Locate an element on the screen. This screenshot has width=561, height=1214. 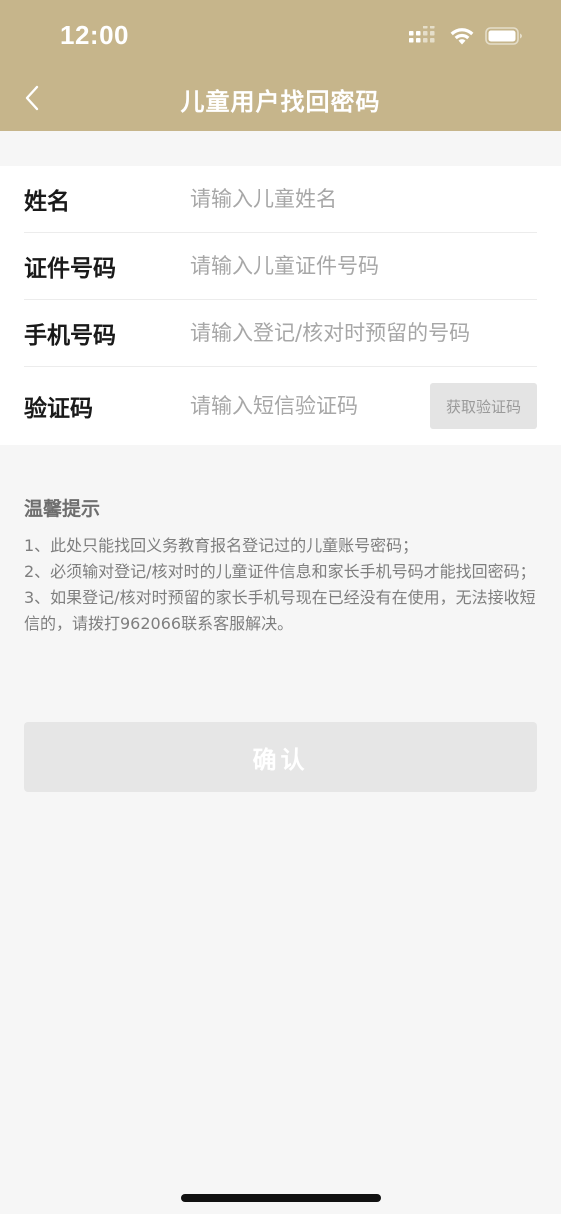
verification-code-input is located at coordinates (305, 406).